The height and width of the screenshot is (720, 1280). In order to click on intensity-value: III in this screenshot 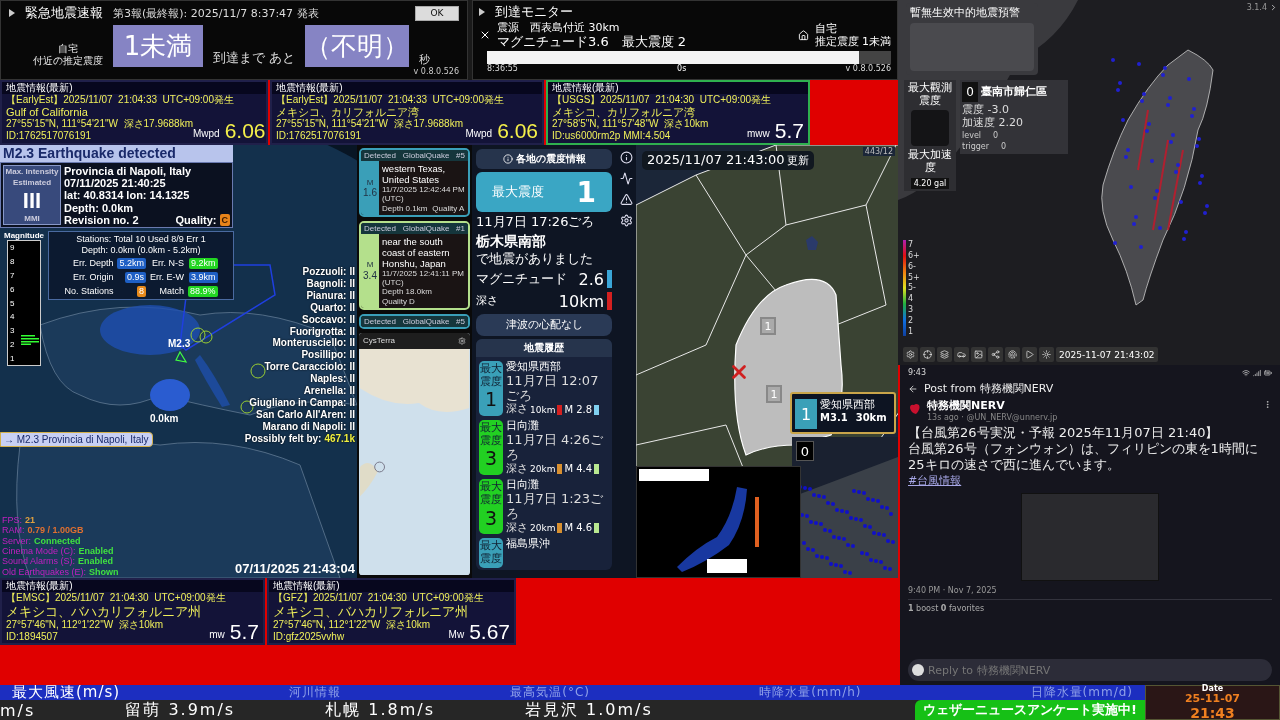, I will do `click(32, 200)`.